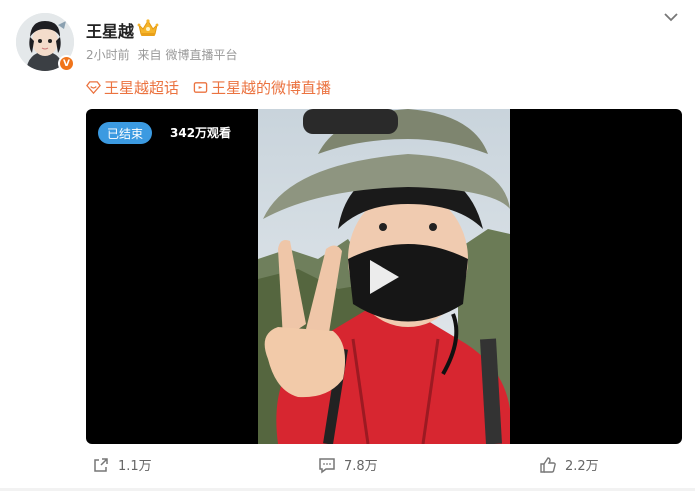 The width and height of the screenshot is (695, 491). I want to click on source-prefix: 来自, so click(149, 55).